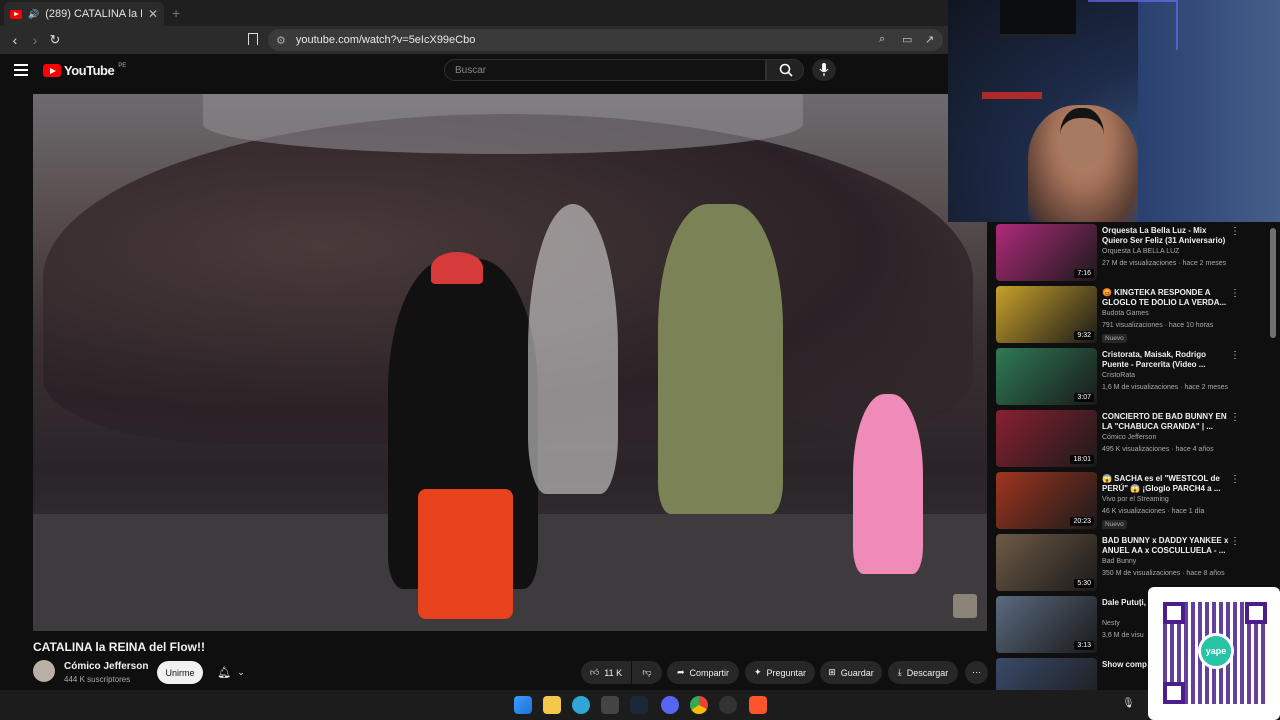 Image resolution: width=1280 pixels, height=720 pixels. What do you see at coordinates (639, 705) in the screenshot?
I see `steam-icon` at bounding box center [639, 705].